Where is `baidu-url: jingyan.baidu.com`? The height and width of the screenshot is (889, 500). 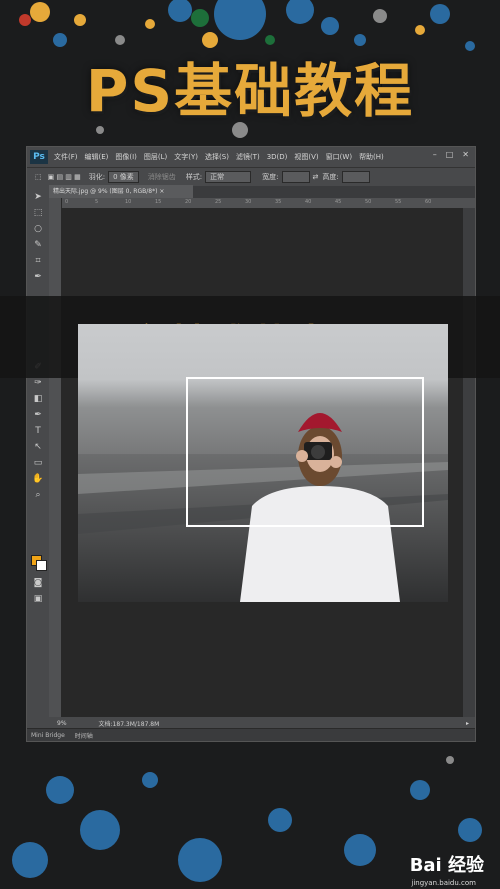
baidu-url: jingyan.baidu.com is located at coordinates (443, 883).